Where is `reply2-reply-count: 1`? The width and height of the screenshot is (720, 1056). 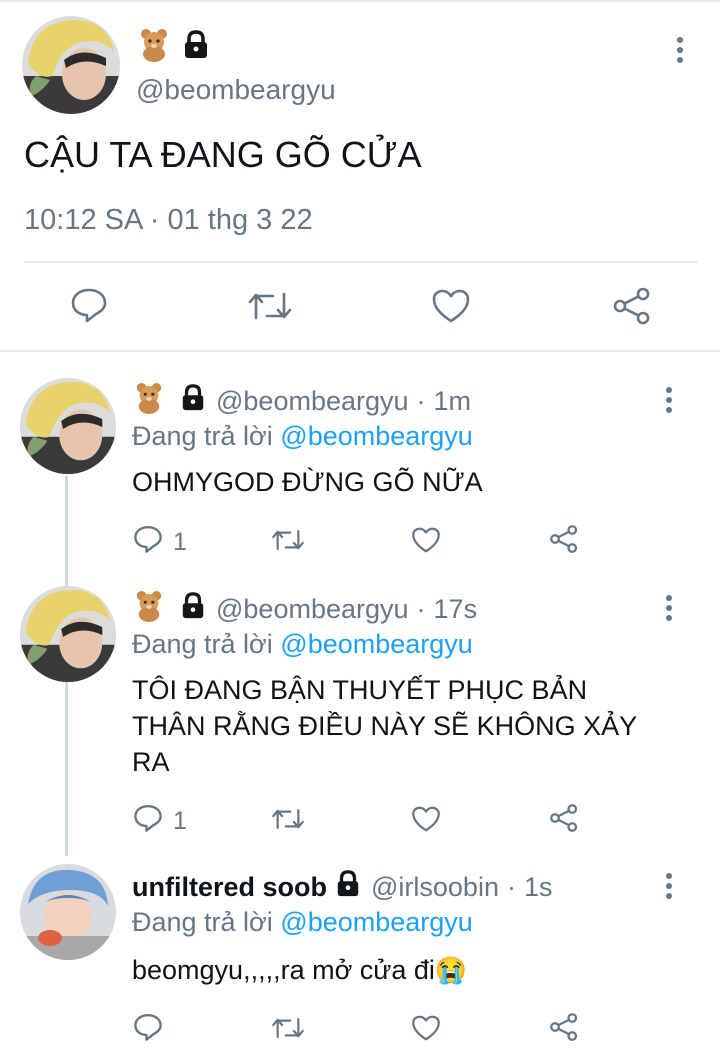
reply2-reply-count: 1 is located at coordinates (180, 821).